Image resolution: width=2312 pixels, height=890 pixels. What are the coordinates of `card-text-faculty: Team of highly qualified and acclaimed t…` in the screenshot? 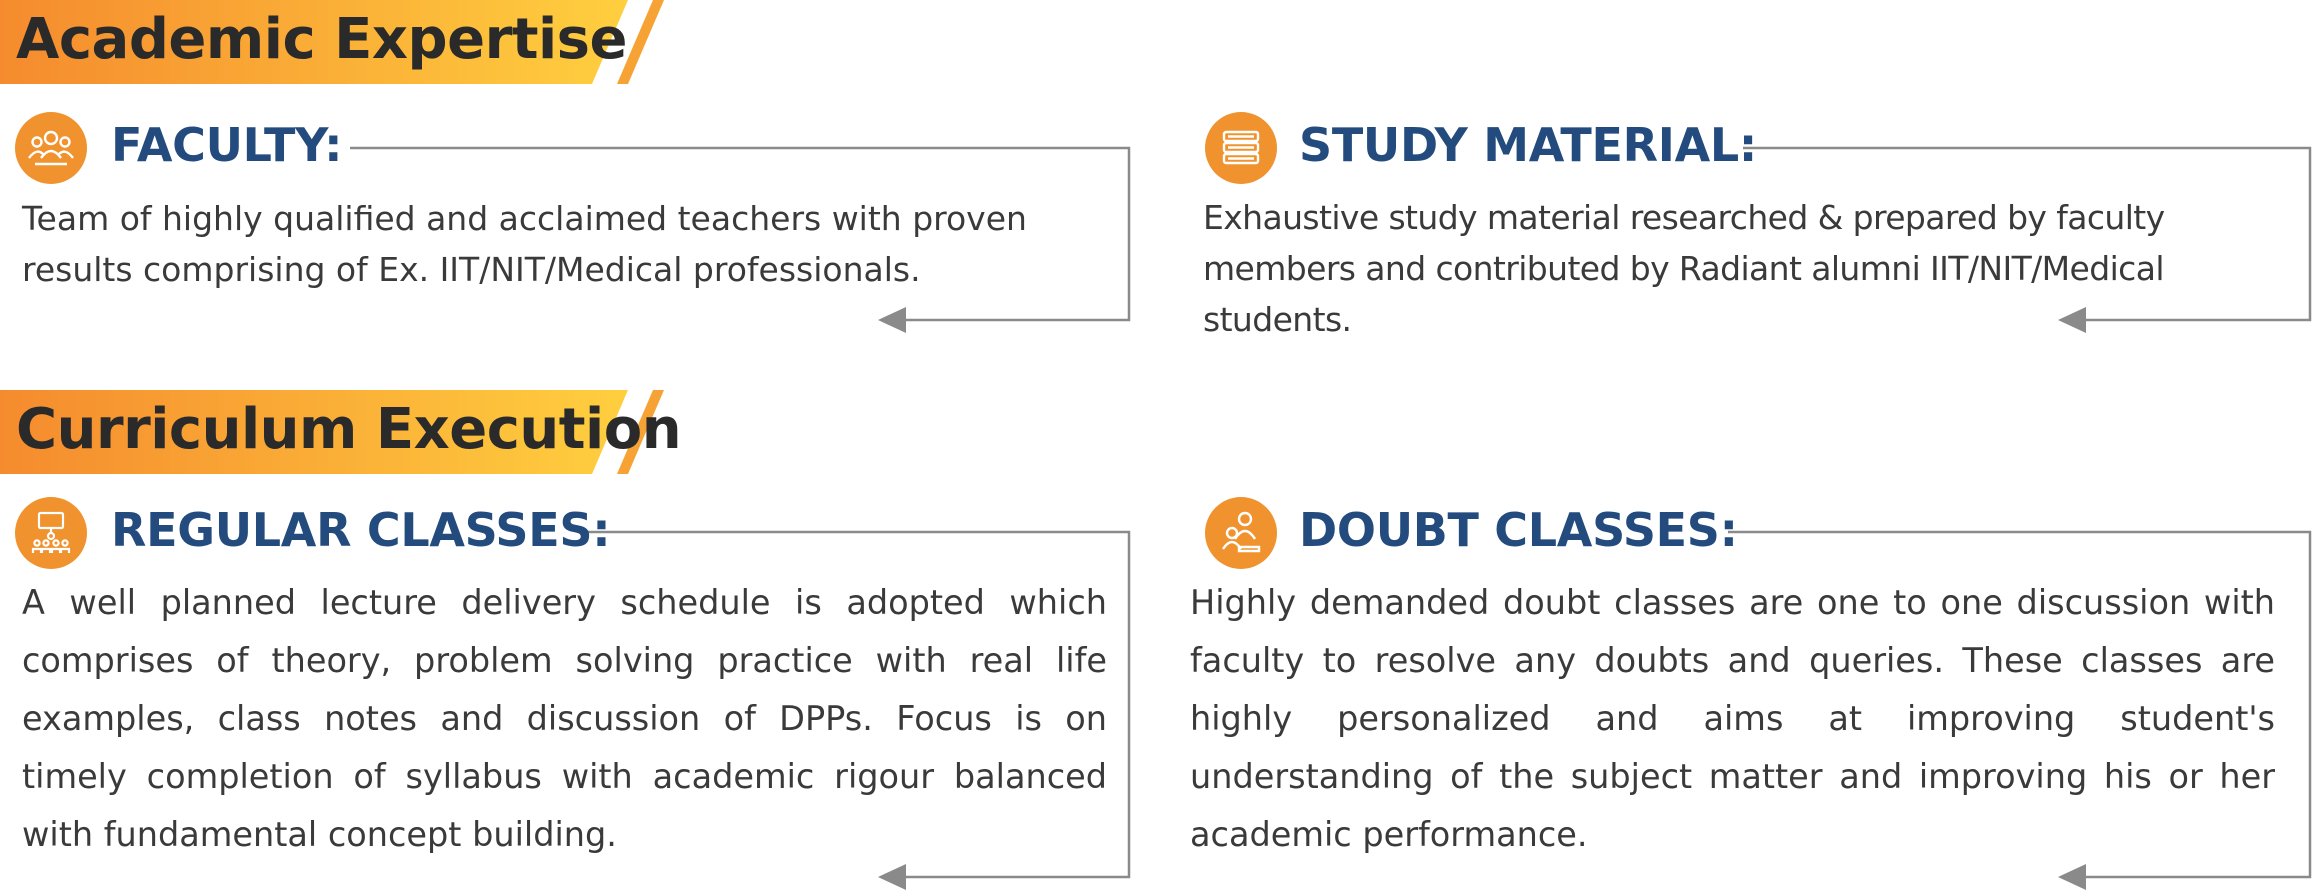 It's located at (524, 244).